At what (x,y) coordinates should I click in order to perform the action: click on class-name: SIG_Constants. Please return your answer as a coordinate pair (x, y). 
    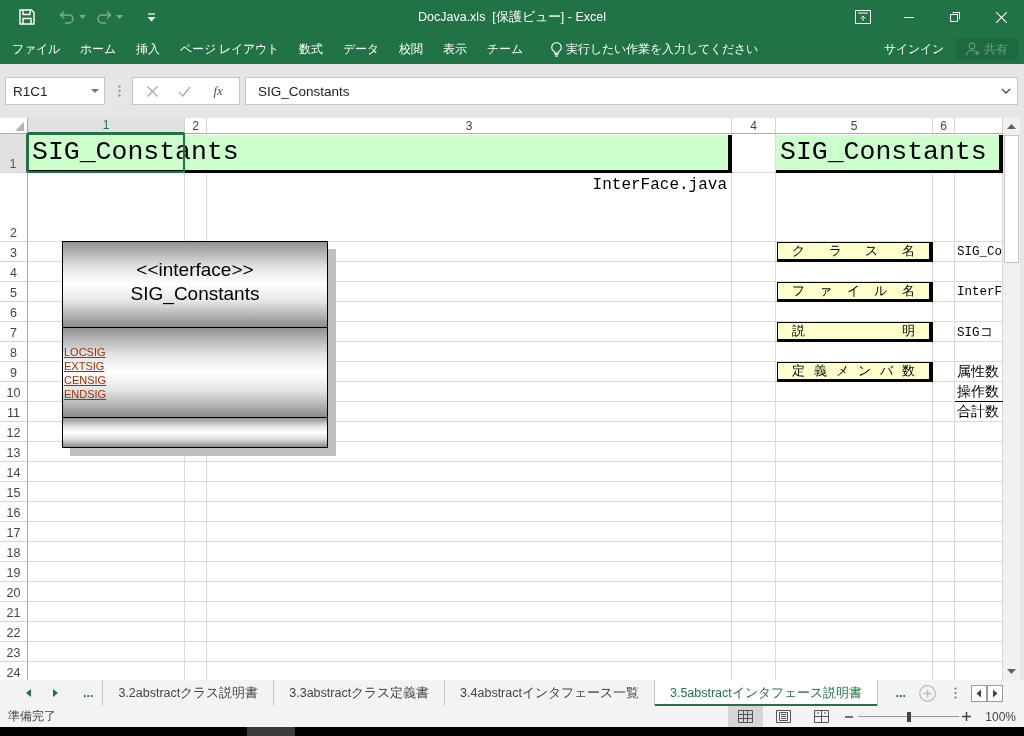
    Looking at the image, I should click on (195, 294).